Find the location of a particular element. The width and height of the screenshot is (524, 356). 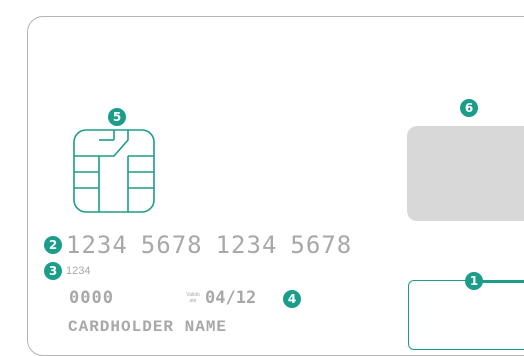

marker-3: 3 is located at coordinates (53, 271).